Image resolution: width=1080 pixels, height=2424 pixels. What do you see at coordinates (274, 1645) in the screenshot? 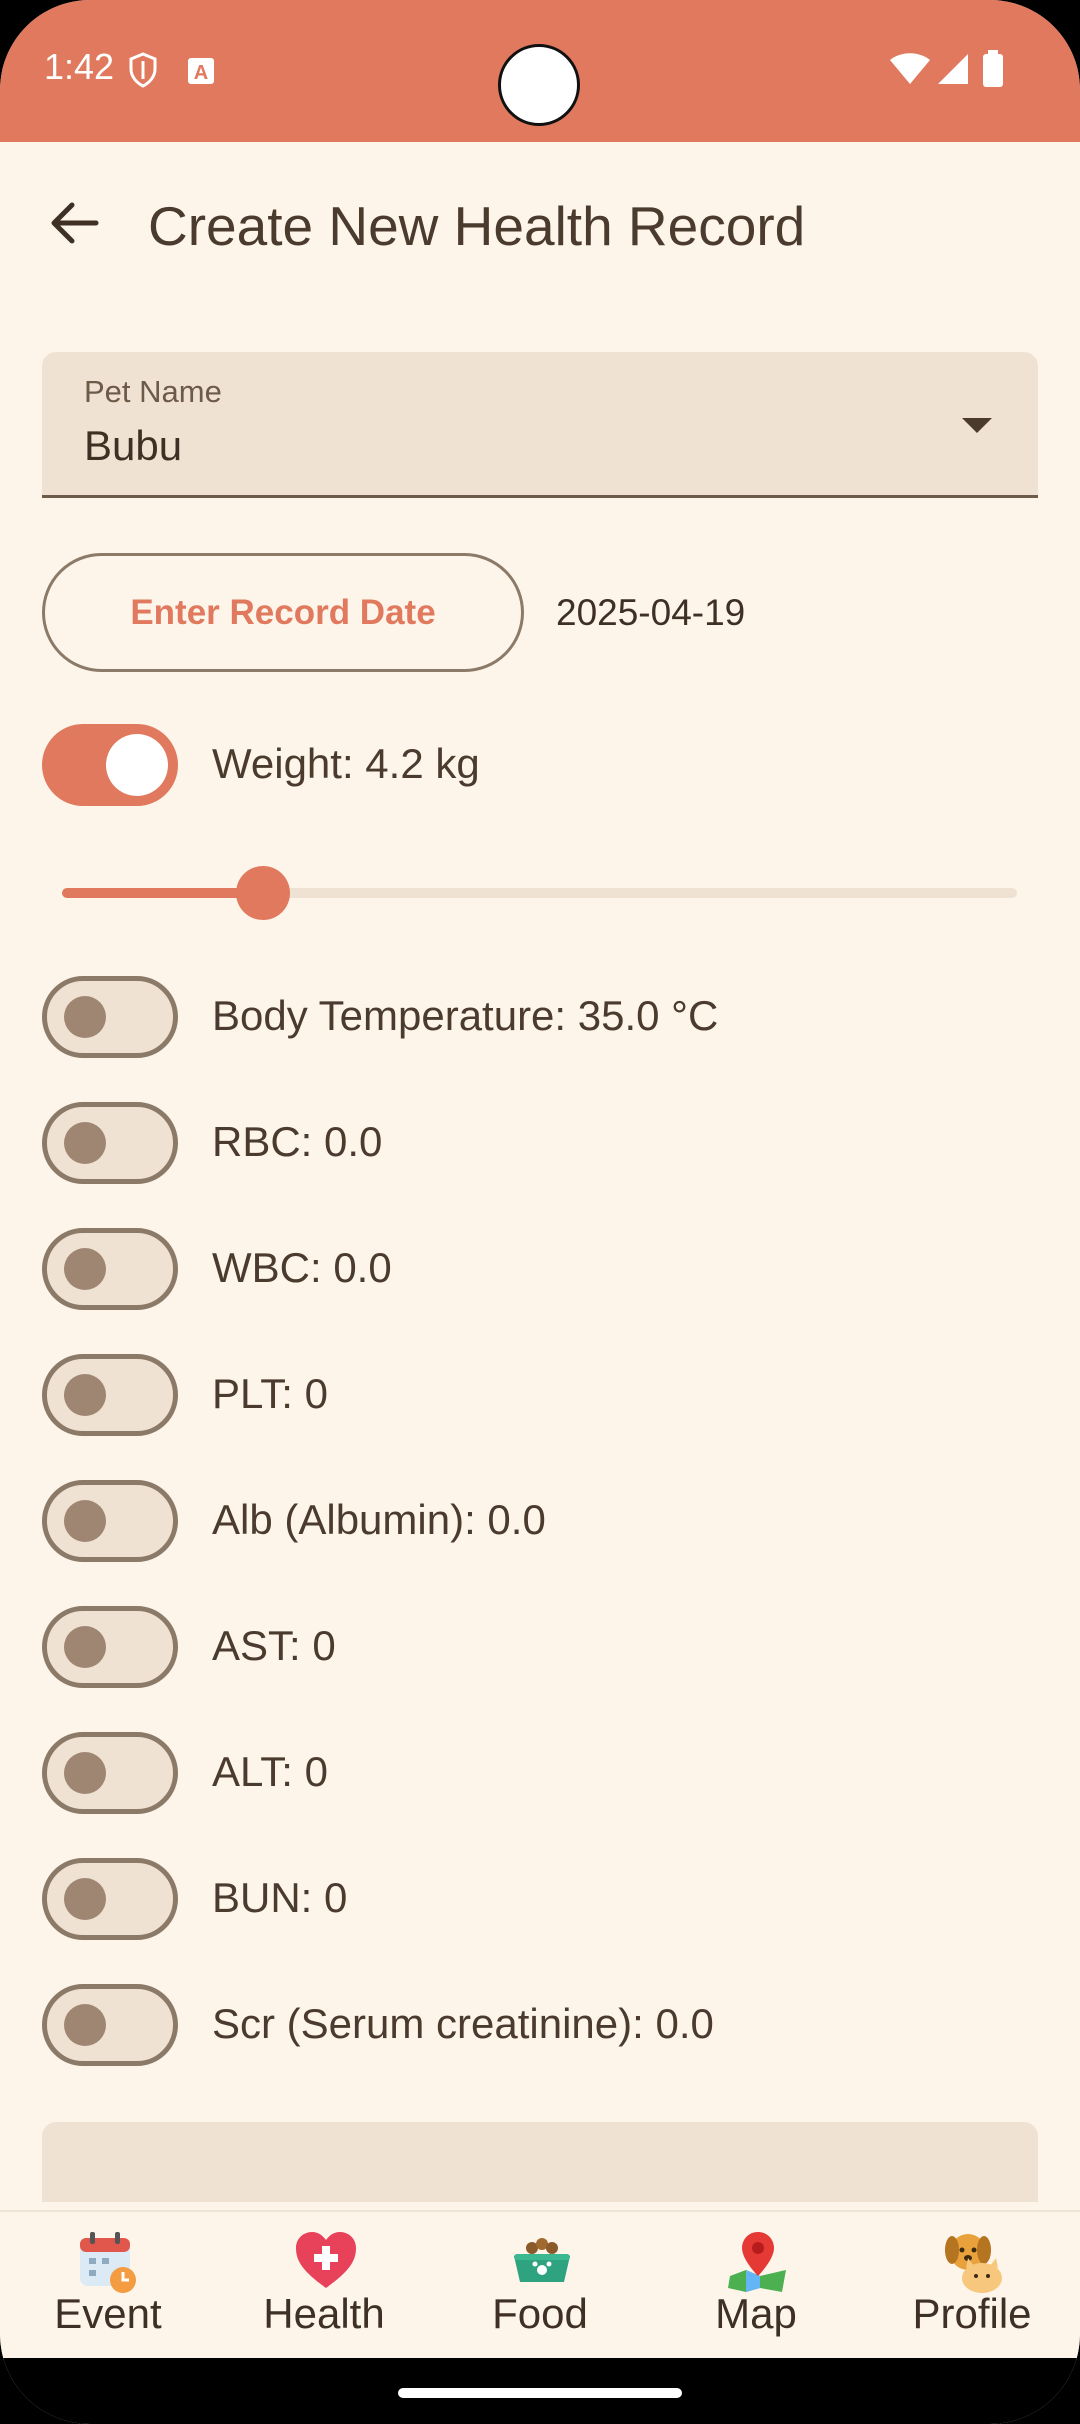
I see `ast-label: AST: 0` at bounding box center [274, 1645].